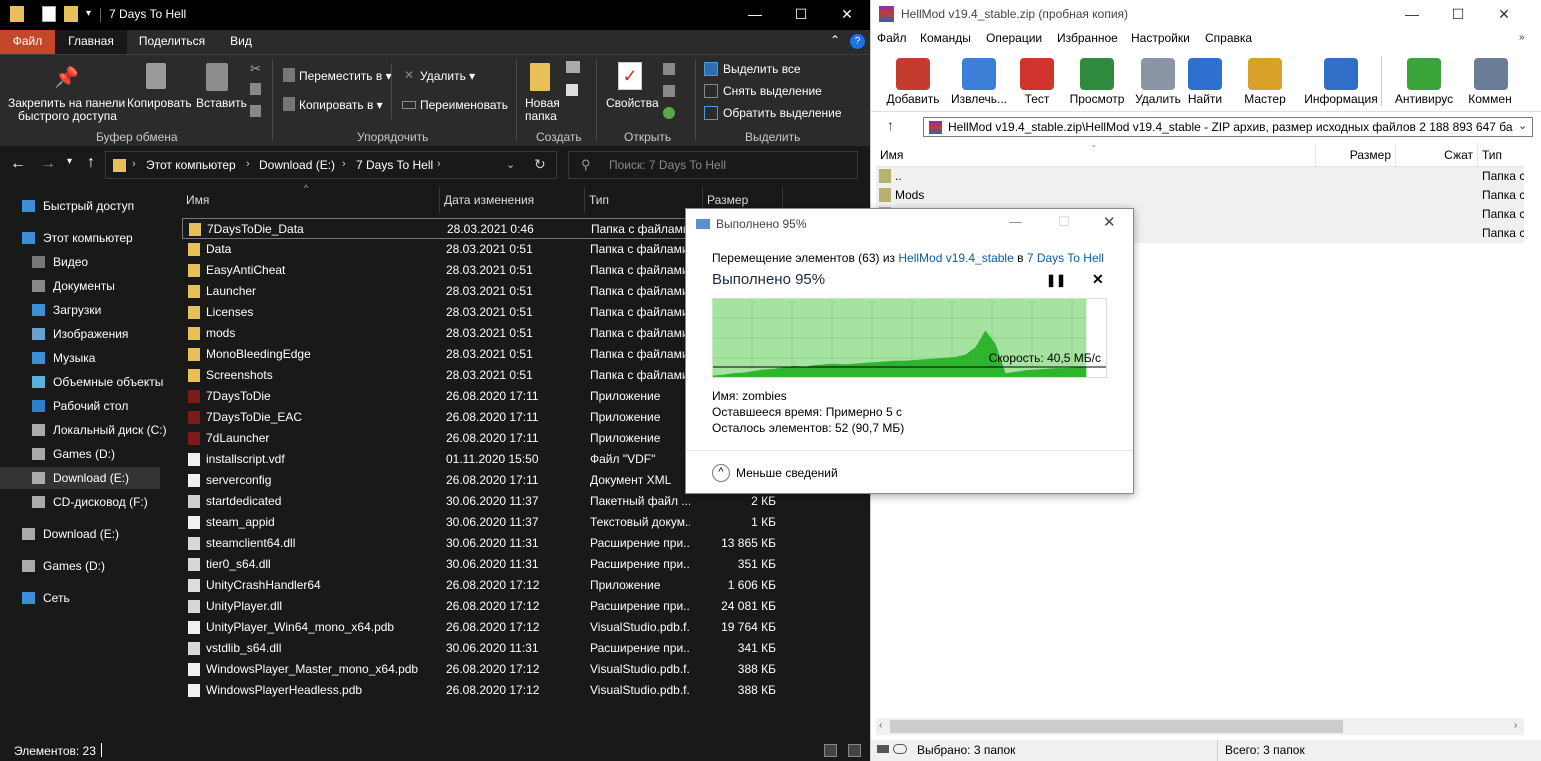 The height and width of the screenshot is (761, 1541). What do you see at coordinates (1116, 726) in the screenshot?
I see `scrollbar-thumb` at bounding box center [1116, 726].